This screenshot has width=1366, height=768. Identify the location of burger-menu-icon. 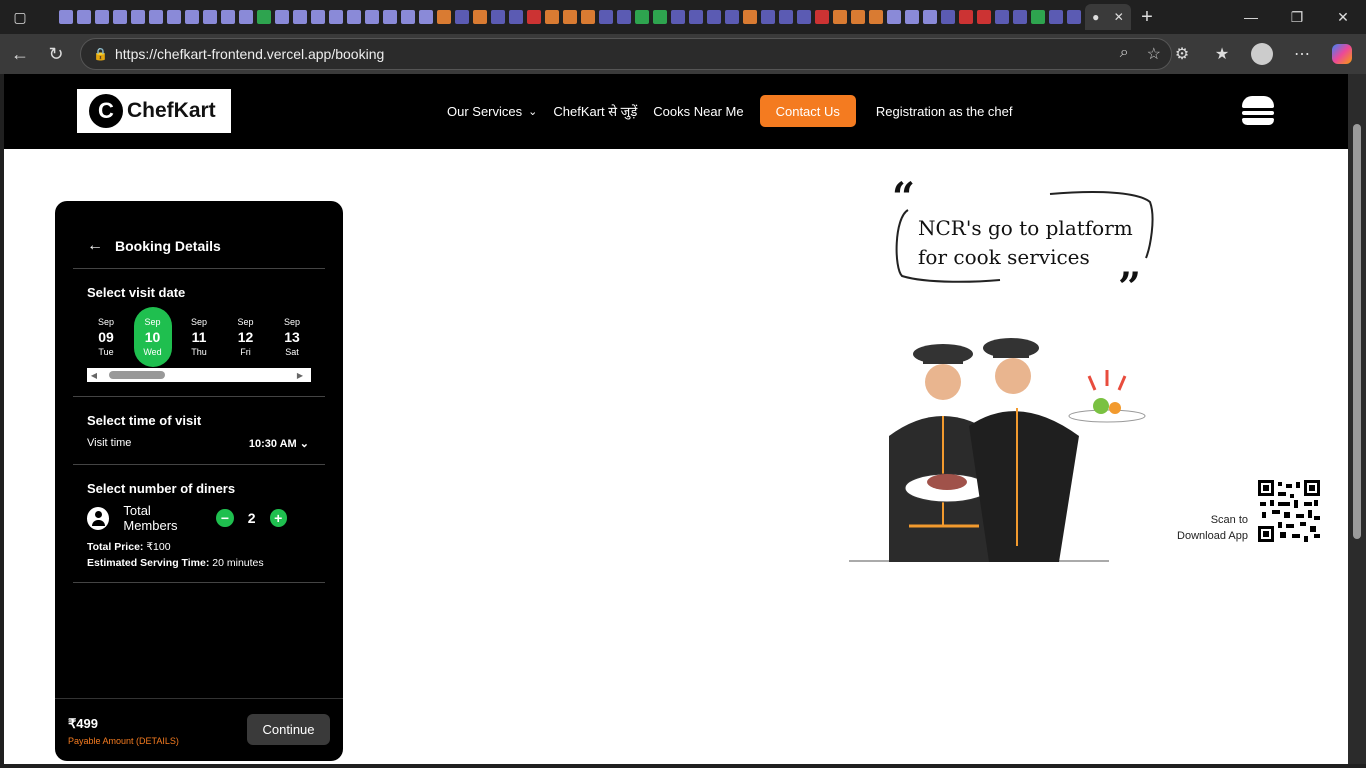
(1258, 111).